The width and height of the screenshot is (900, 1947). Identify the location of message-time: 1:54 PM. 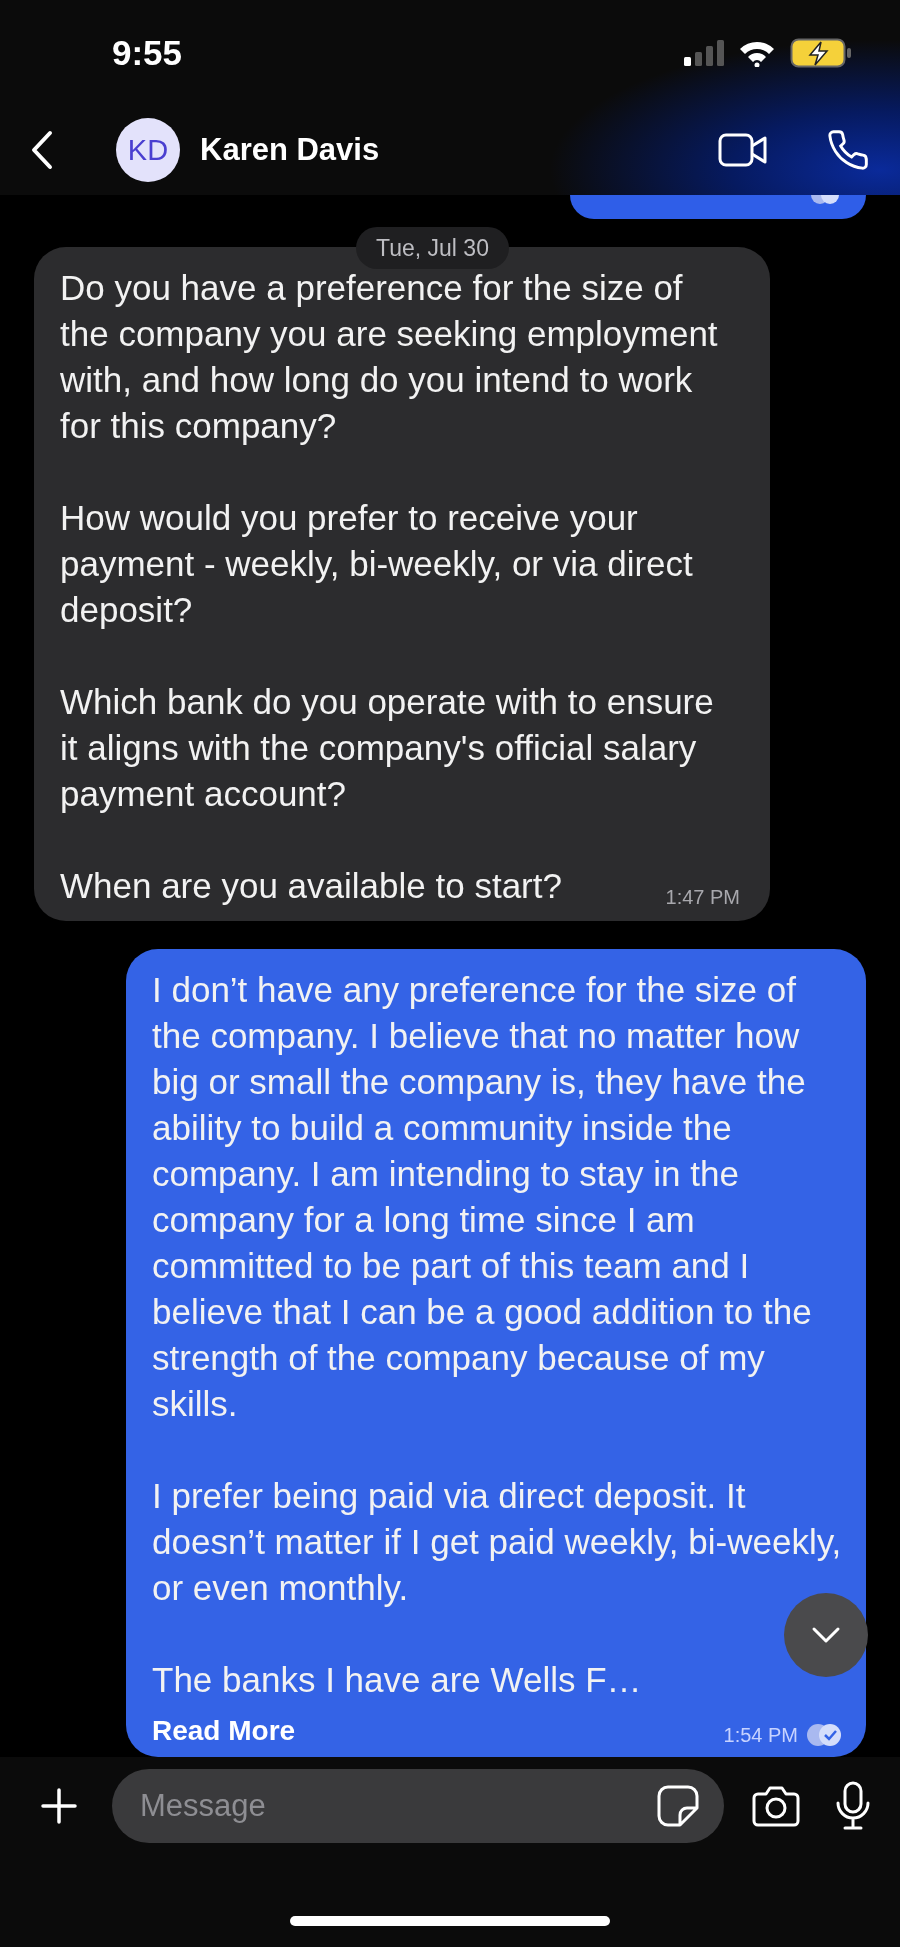
(760, 1735).